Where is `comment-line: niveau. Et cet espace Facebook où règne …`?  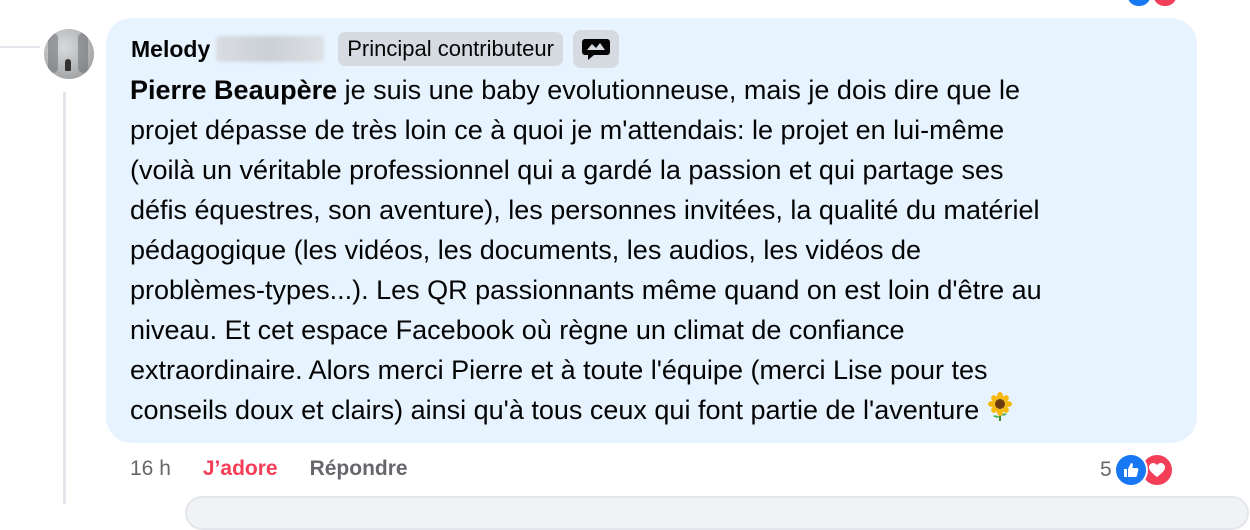
comment-line: niveau. Et cet espace Facebook où règne … is located at coordinates (517, 330).